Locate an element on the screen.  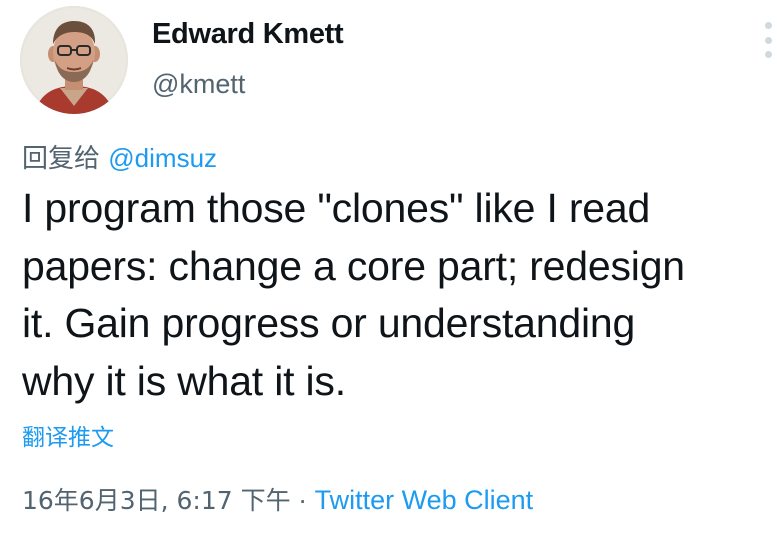
reply-prefix: 回复给 is located at coordinates (61, 159).